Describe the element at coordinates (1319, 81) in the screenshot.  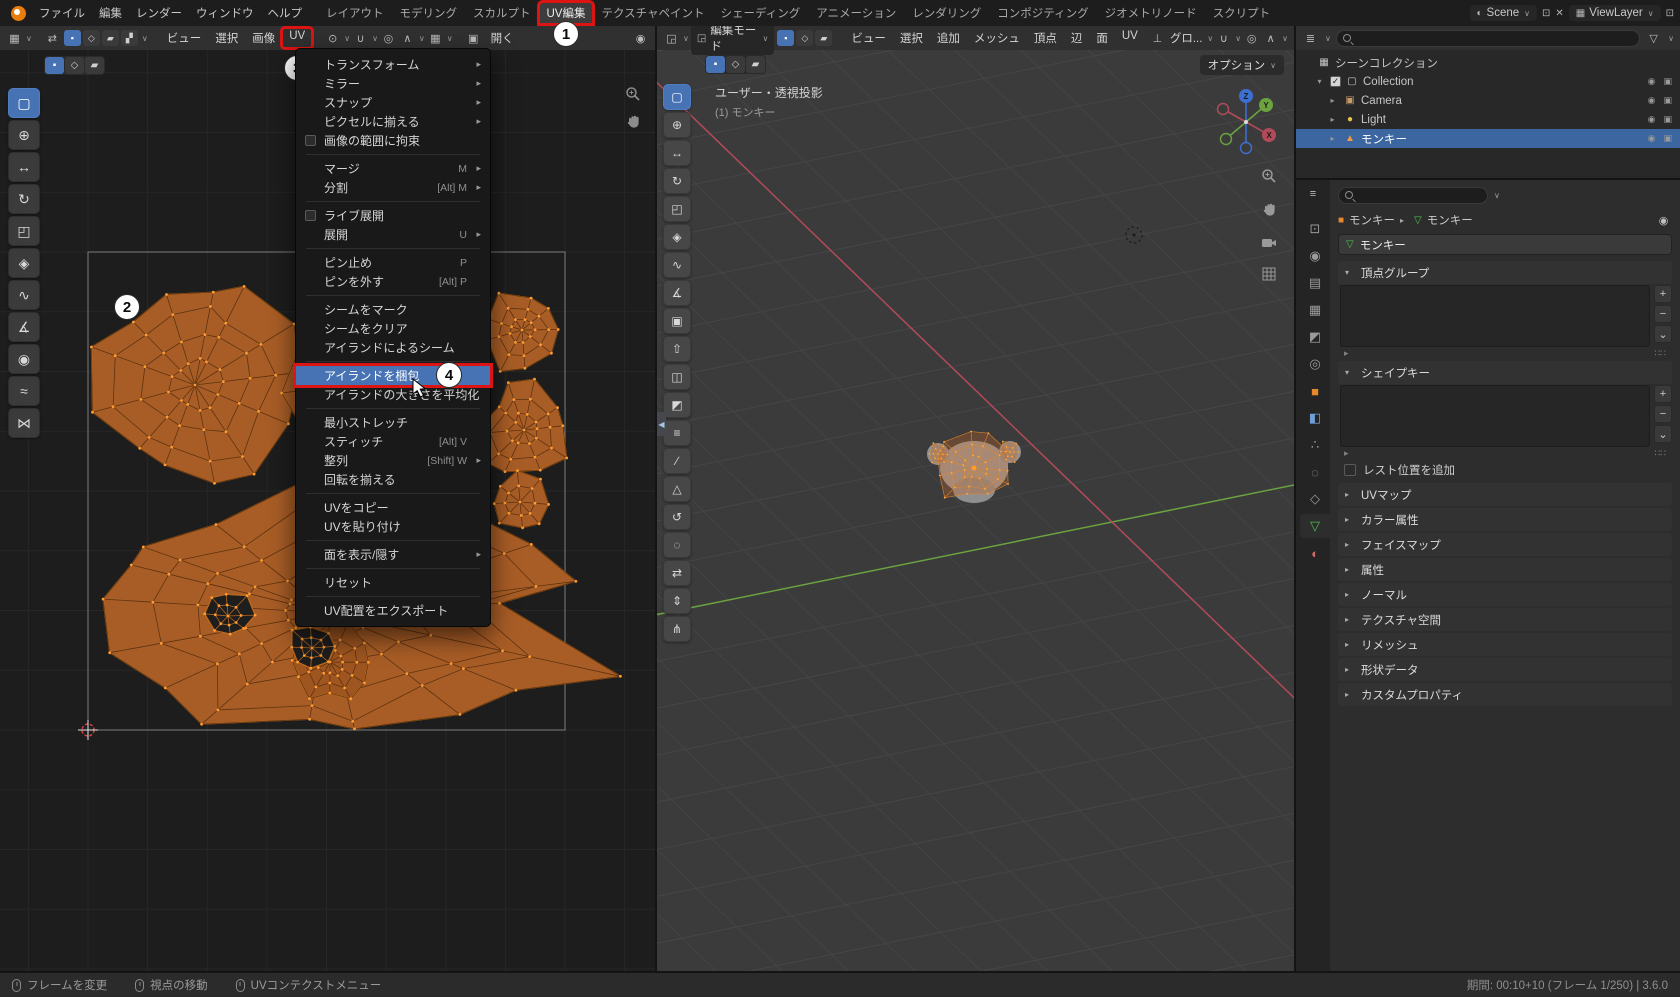
I see `expander-icon: ▾` at that location.